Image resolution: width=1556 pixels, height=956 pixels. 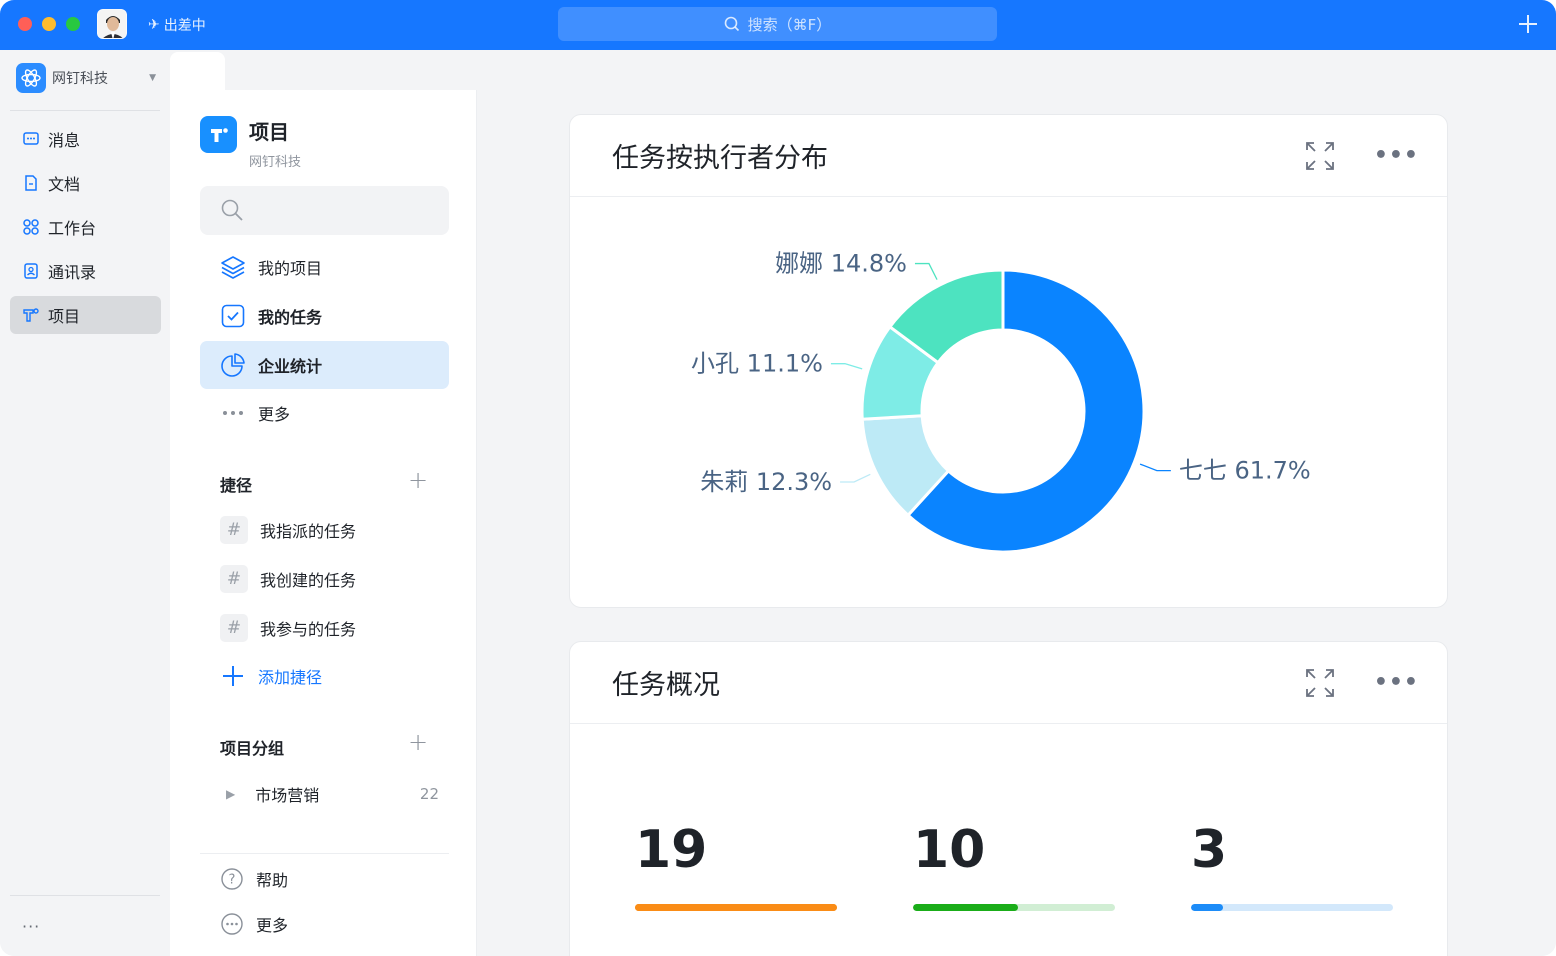 I want to click on rail-item-workbench: 工作台, so click(x=85, y=227).